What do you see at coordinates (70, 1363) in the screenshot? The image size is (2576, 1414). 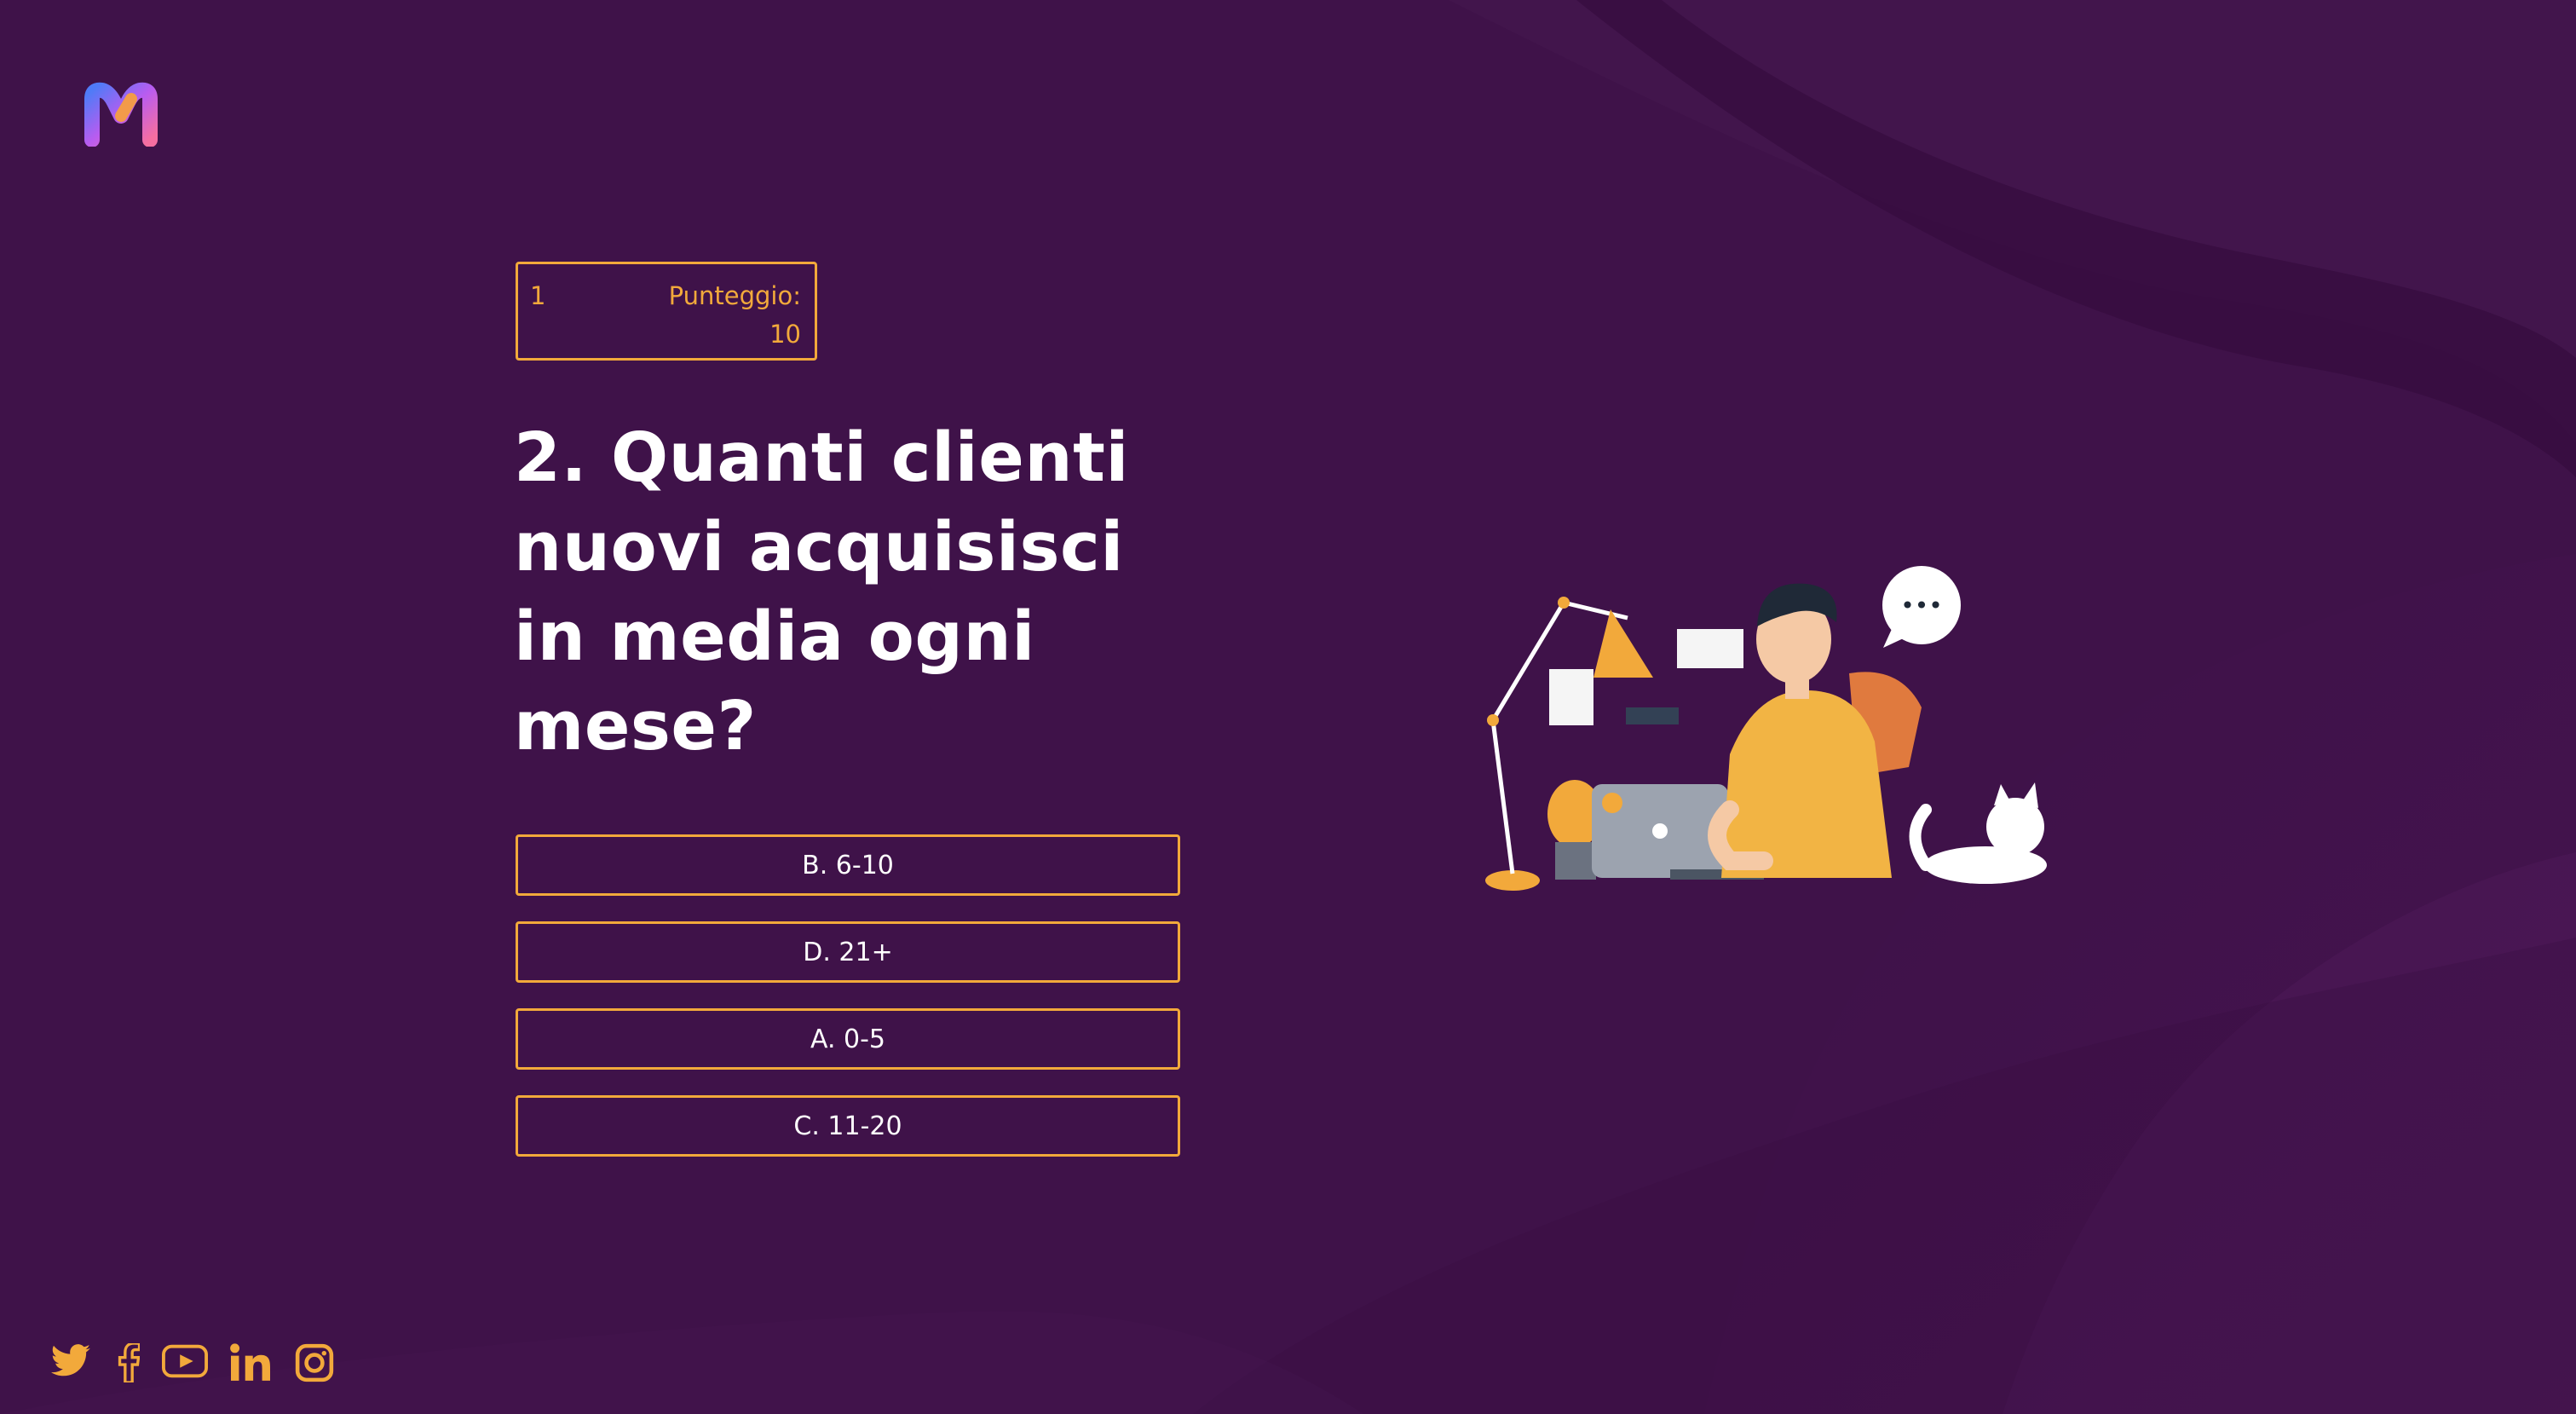 I see `twitter-icon` at bounding box center [70, 1363].